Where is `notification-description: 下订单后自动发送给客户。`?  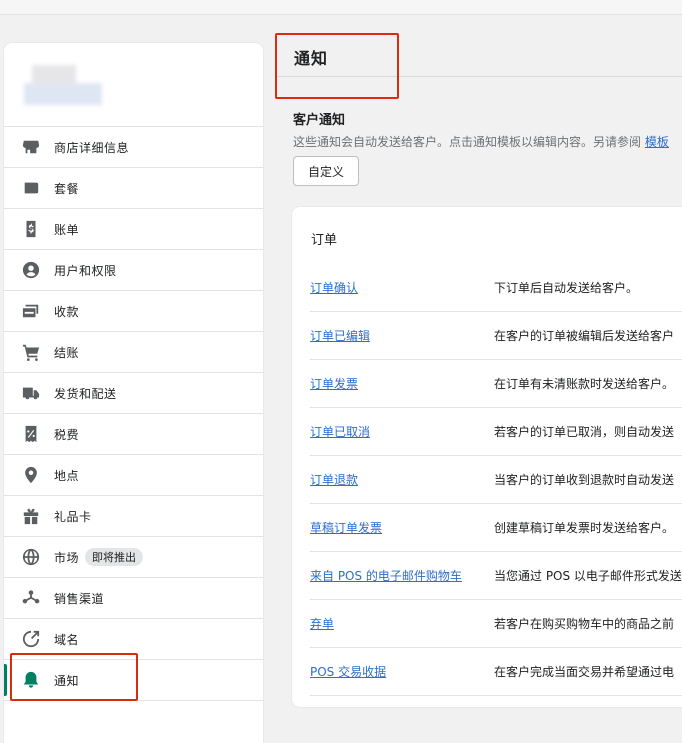
notification-description: 下订单后自动发送给客户。 is located at coordinates (566, 287).